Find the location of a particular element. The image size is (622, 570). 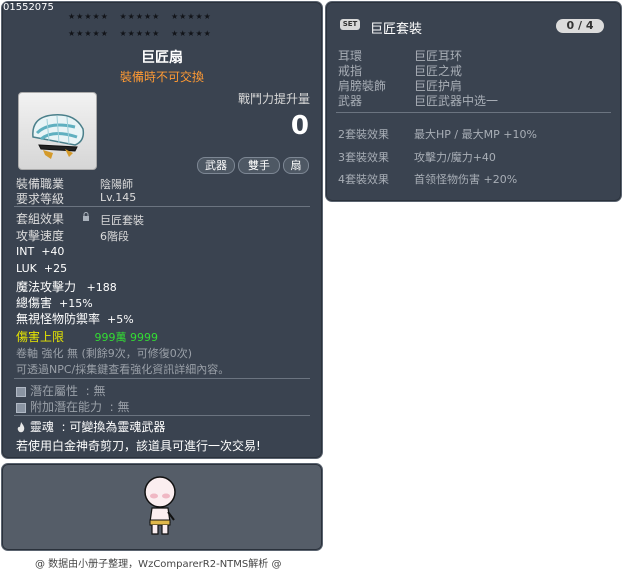

set-name: 巨匠套裝 is located at coordinates (396, 29).